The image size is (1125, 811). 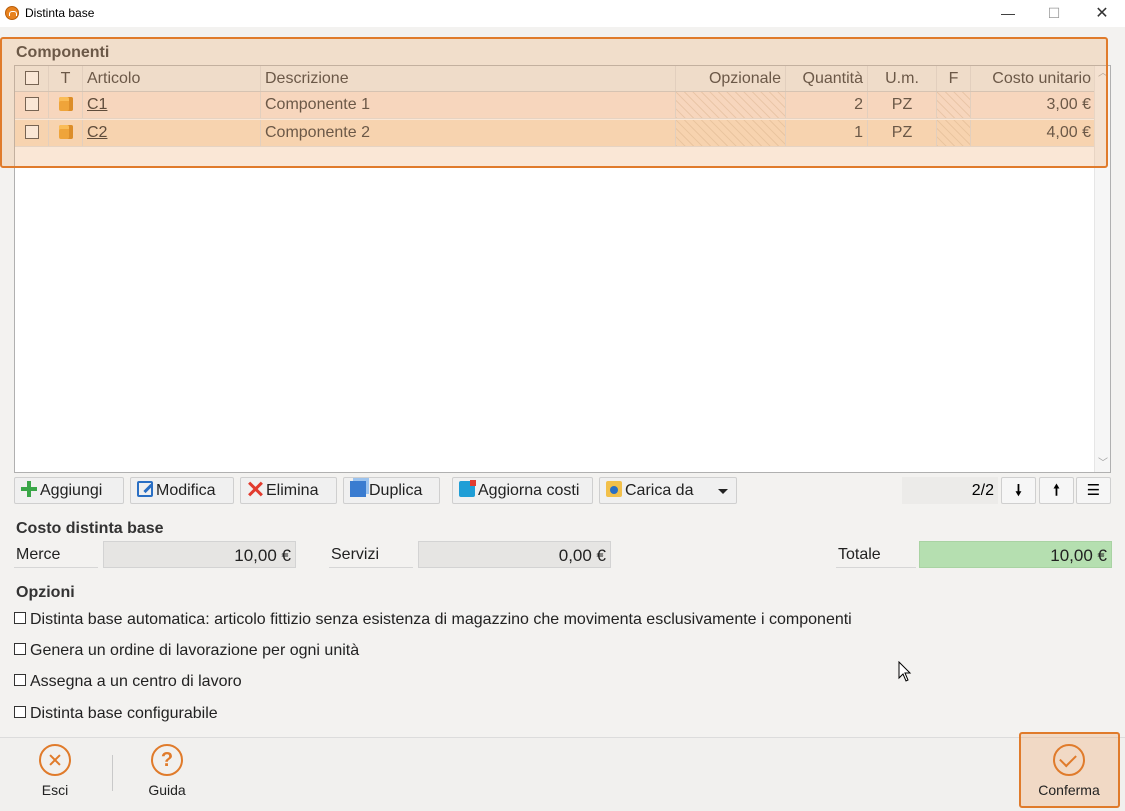 What do you see at coordinates (124, 713) in the screenshot?
I see `option-label: Distinta base configurabile` at bounding box center [124, 713].